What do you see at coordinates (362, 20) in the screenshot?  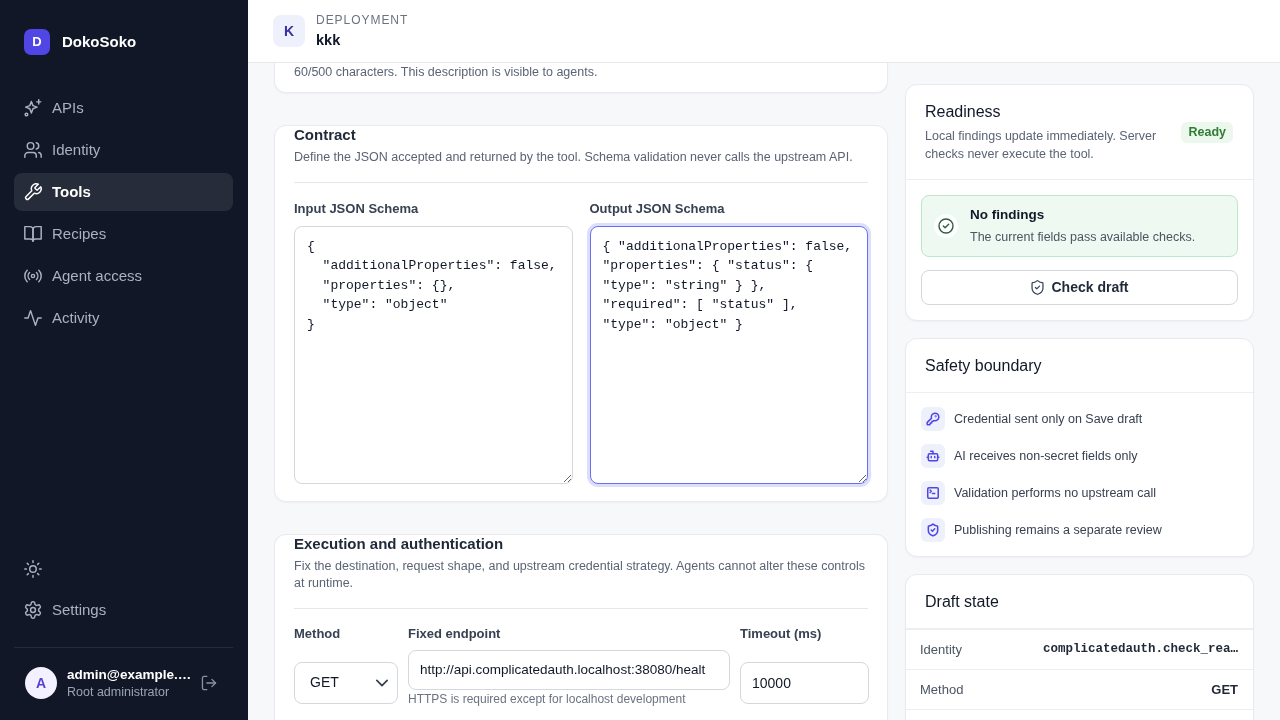 I see `section-eyebrow: DEPLOYMENT` at bounding box center [362, 20].